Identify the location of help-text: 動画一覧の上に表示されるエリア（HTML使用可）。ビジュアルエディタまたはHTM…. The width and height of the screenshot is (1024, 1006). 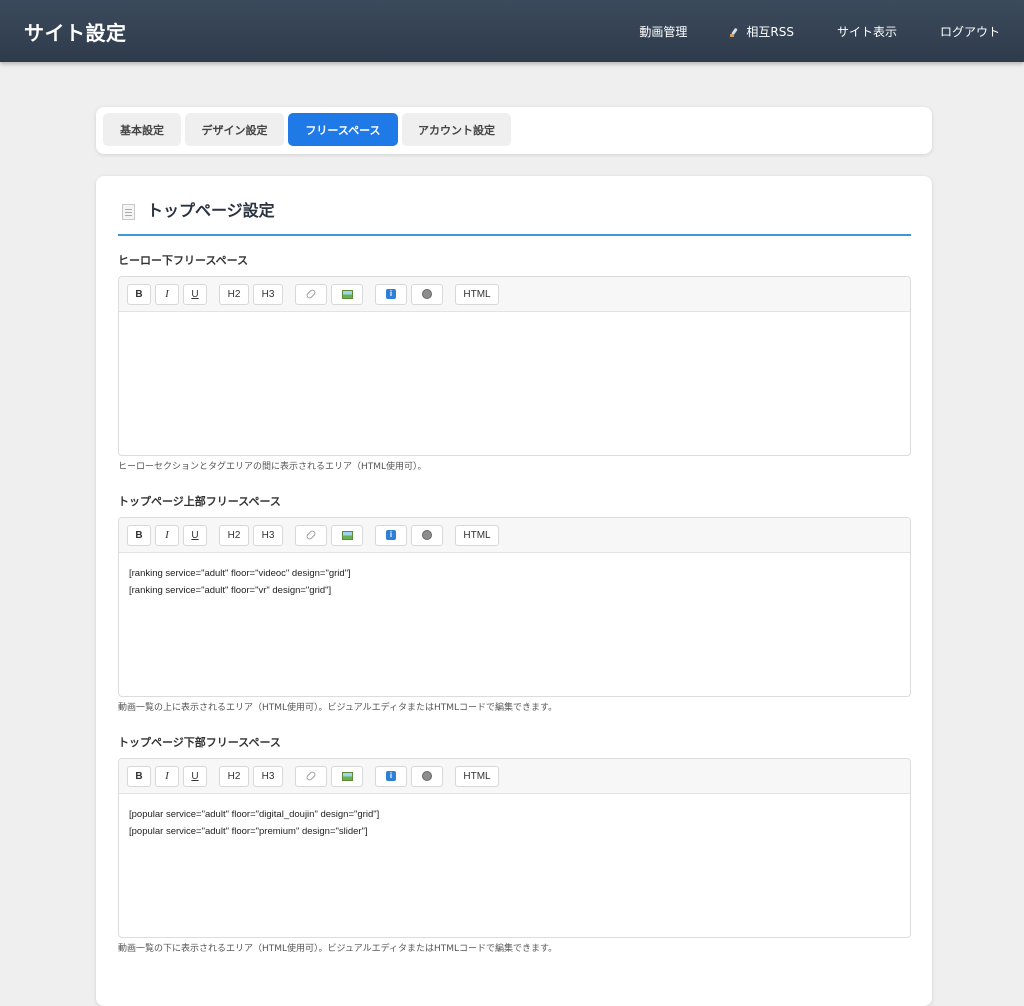
(338, 708).